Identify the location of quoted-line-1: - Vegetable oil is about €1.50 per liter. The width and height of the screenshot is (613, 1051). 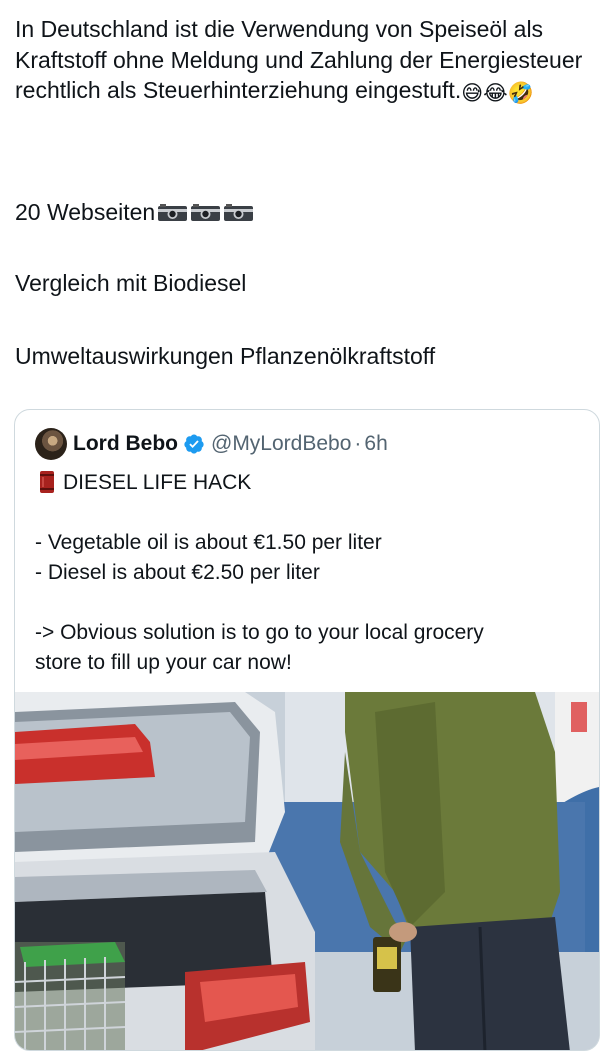
(208, 542).